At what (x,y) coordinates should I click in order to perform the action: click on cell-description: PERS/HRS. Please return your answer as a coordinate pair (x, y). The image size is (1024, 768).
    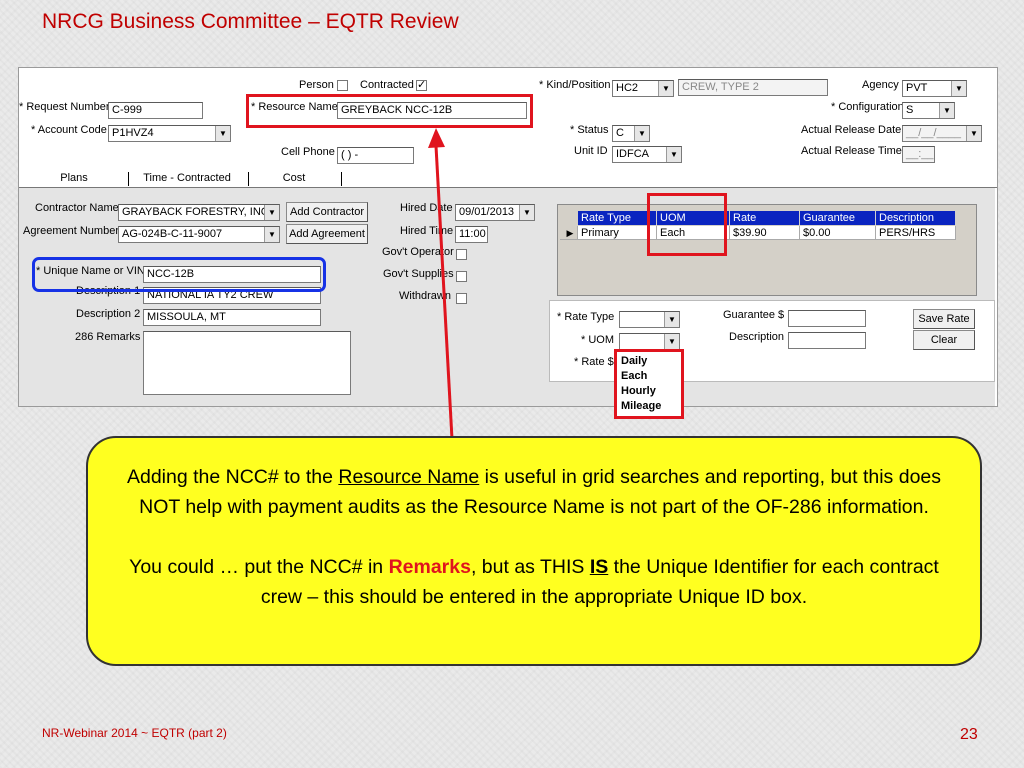
    Looking at the image, I should click on (916, 233).